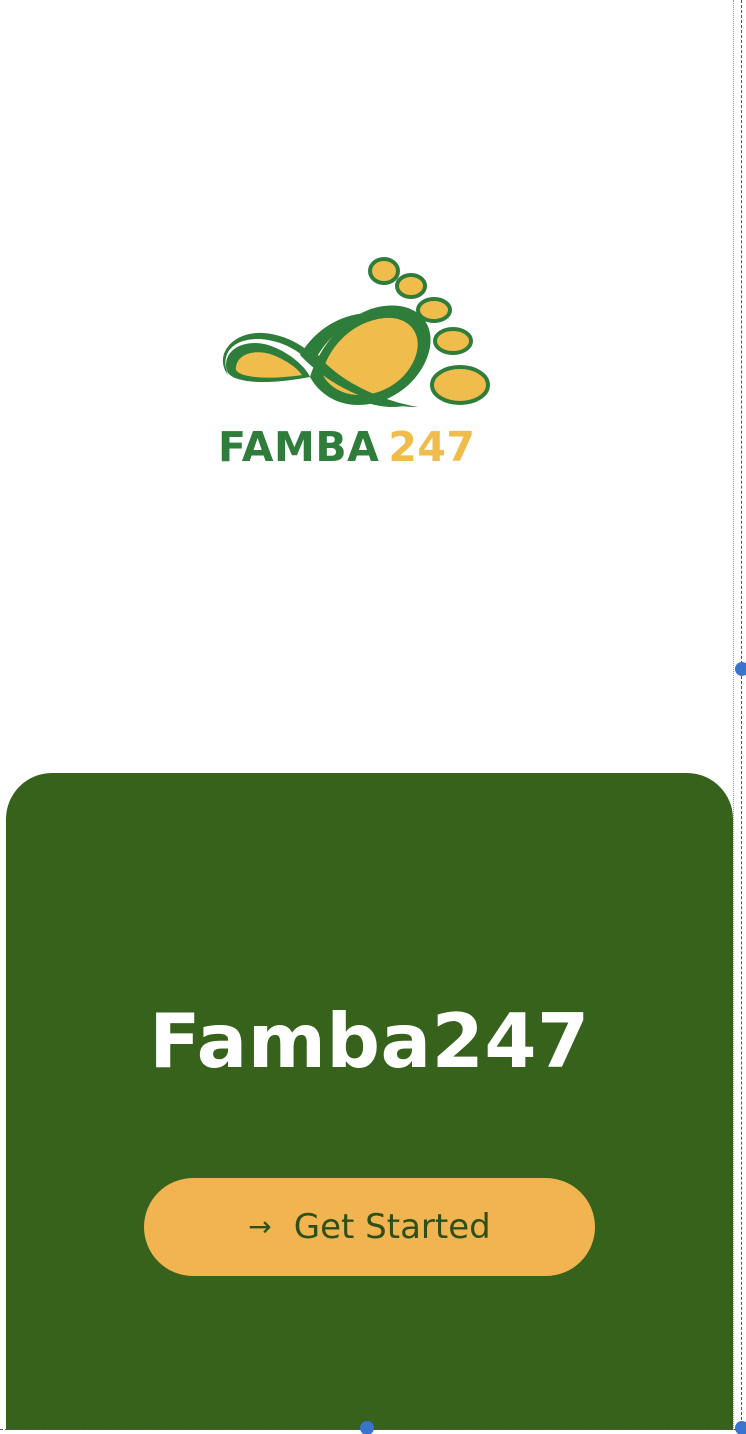  Describe the element at coordinates (740, 1427) in the screenshot. I see `resize-handle-corner` at that location.